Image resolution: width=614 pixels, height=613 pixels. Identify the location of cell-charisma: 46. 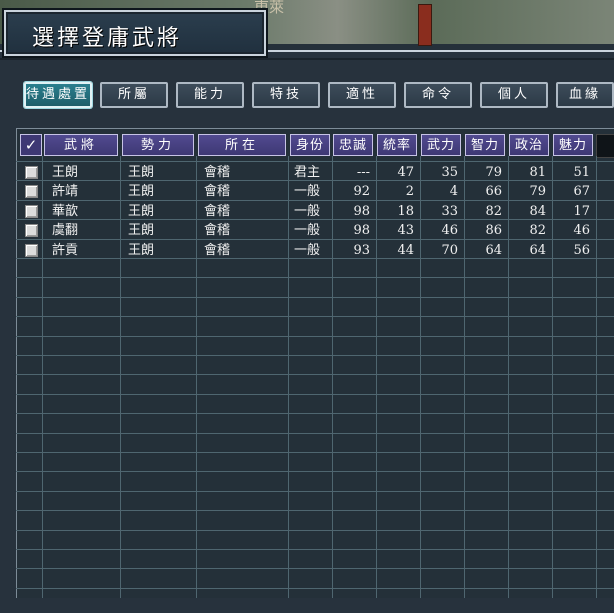
(581, 230).